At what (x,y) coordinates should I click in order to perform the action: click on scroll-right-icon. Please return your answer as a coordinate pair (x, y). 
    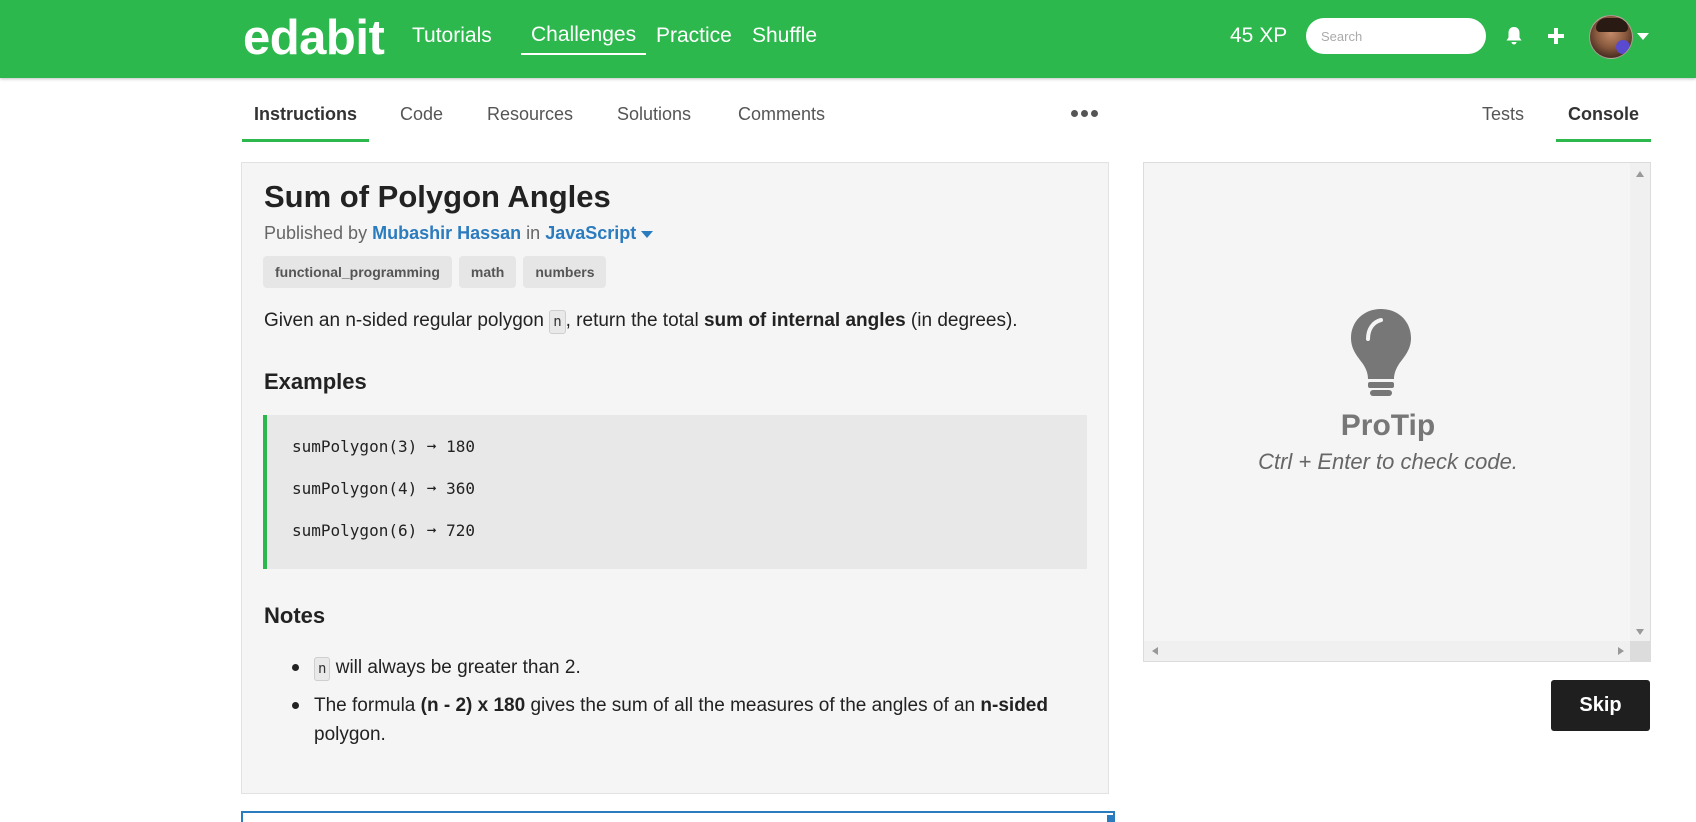
    Looking at the image, I should click on (1621, 651).